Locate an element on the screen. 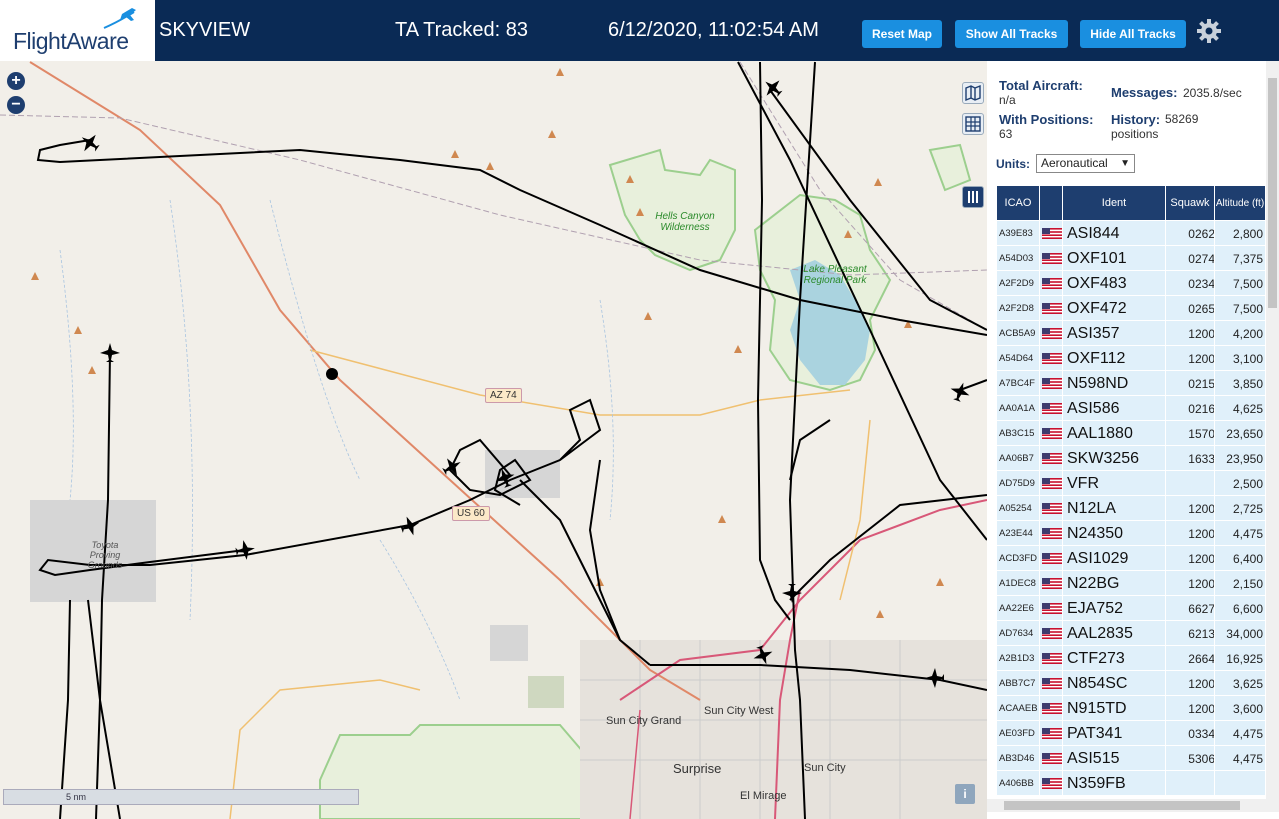 This screenshot has width=1279, height=819. col-flag is located at coordinates (1051, 203).